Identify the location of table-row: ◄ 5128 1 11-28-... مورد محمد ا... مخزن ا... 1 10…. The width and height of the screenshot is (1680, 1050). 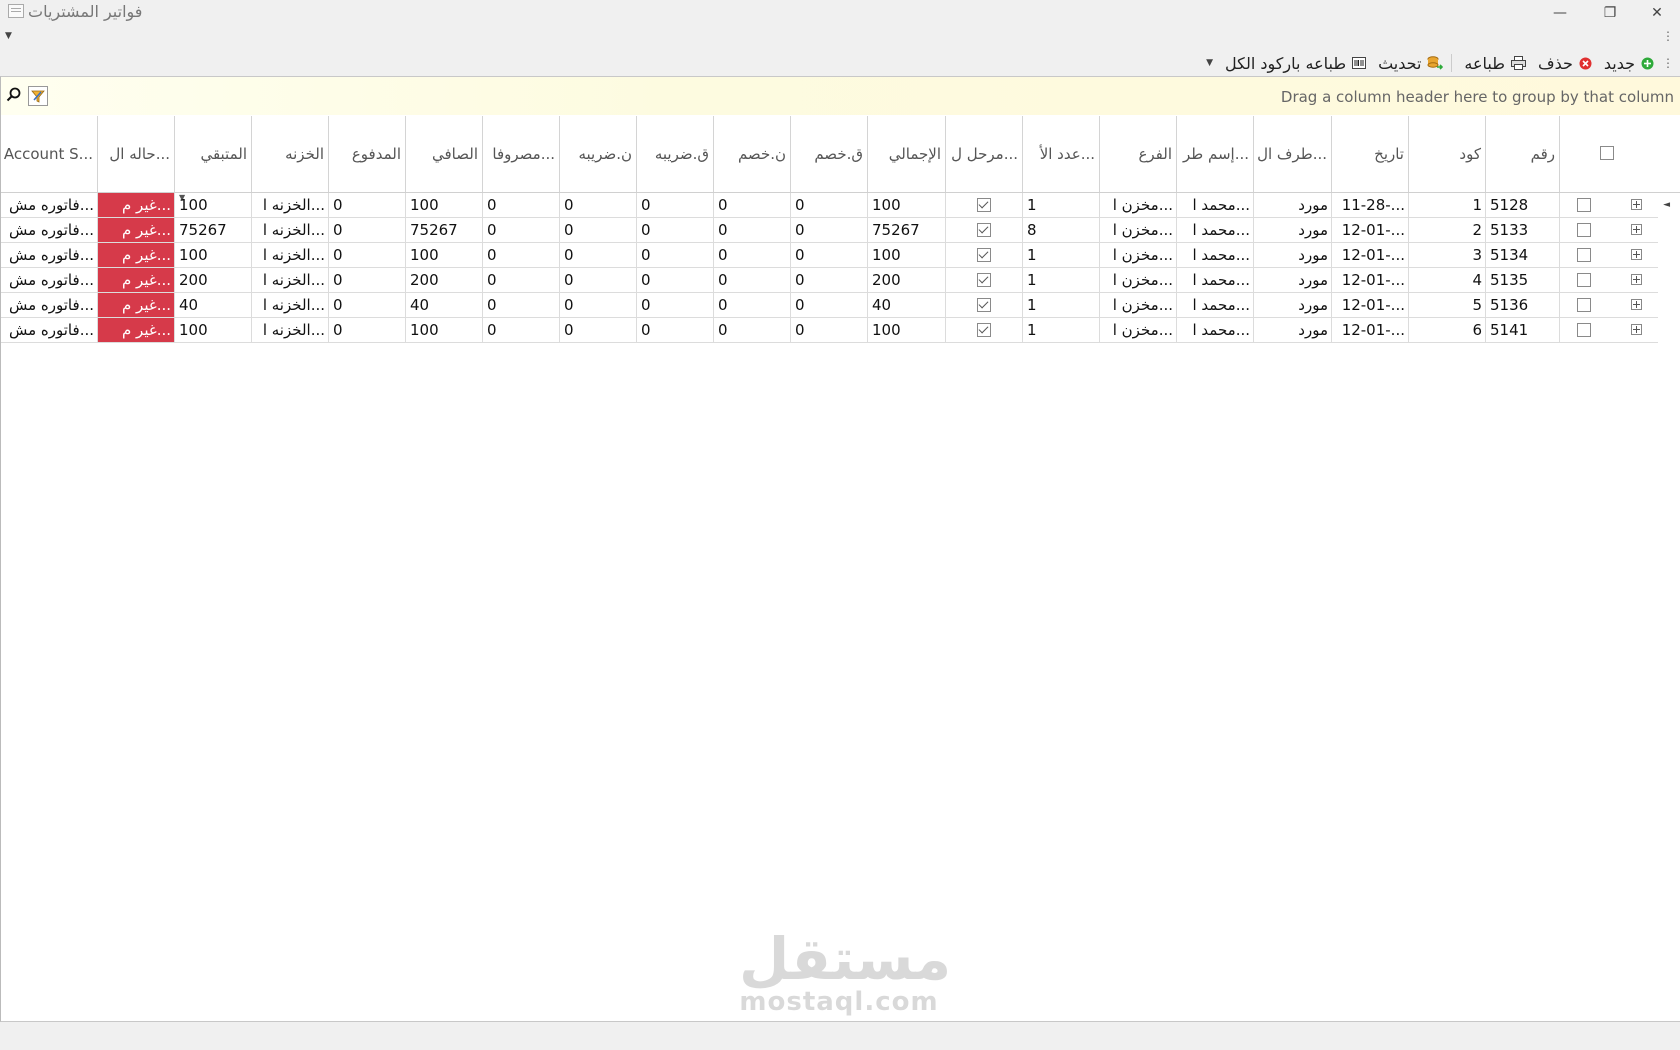
(840, 205).